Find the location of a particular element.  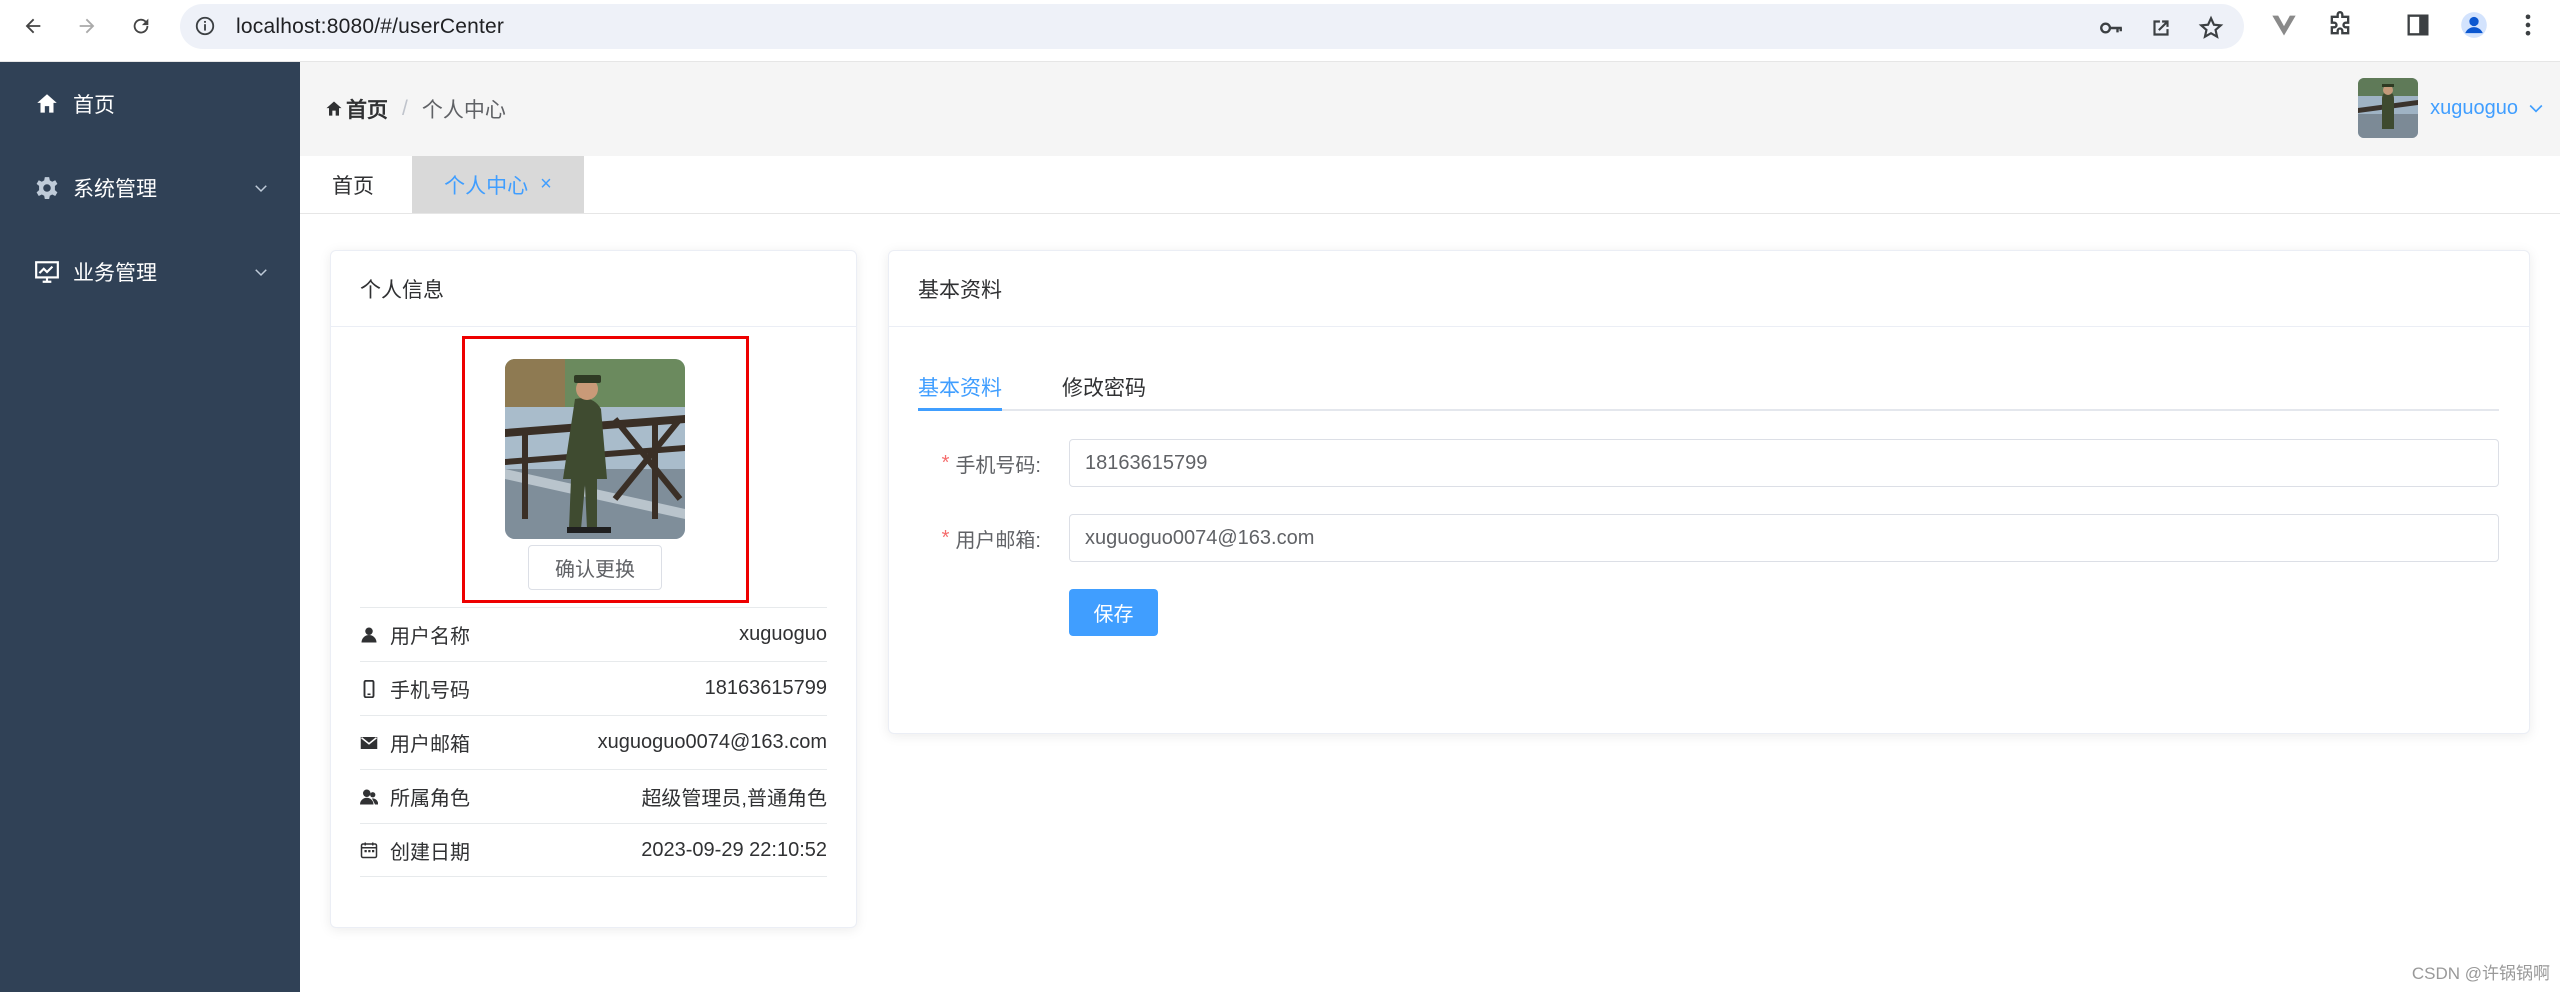

reload-icon is located at coordinates (141, 26).